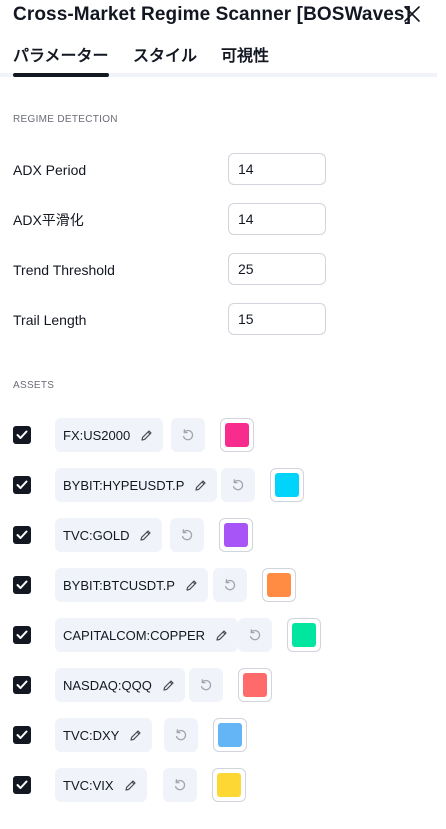 The image size is (446, 829). What do you see at coordinates (277, 169) in the screenshot?
I see `adx-period-input: 14` at bounding box center [277, 169].